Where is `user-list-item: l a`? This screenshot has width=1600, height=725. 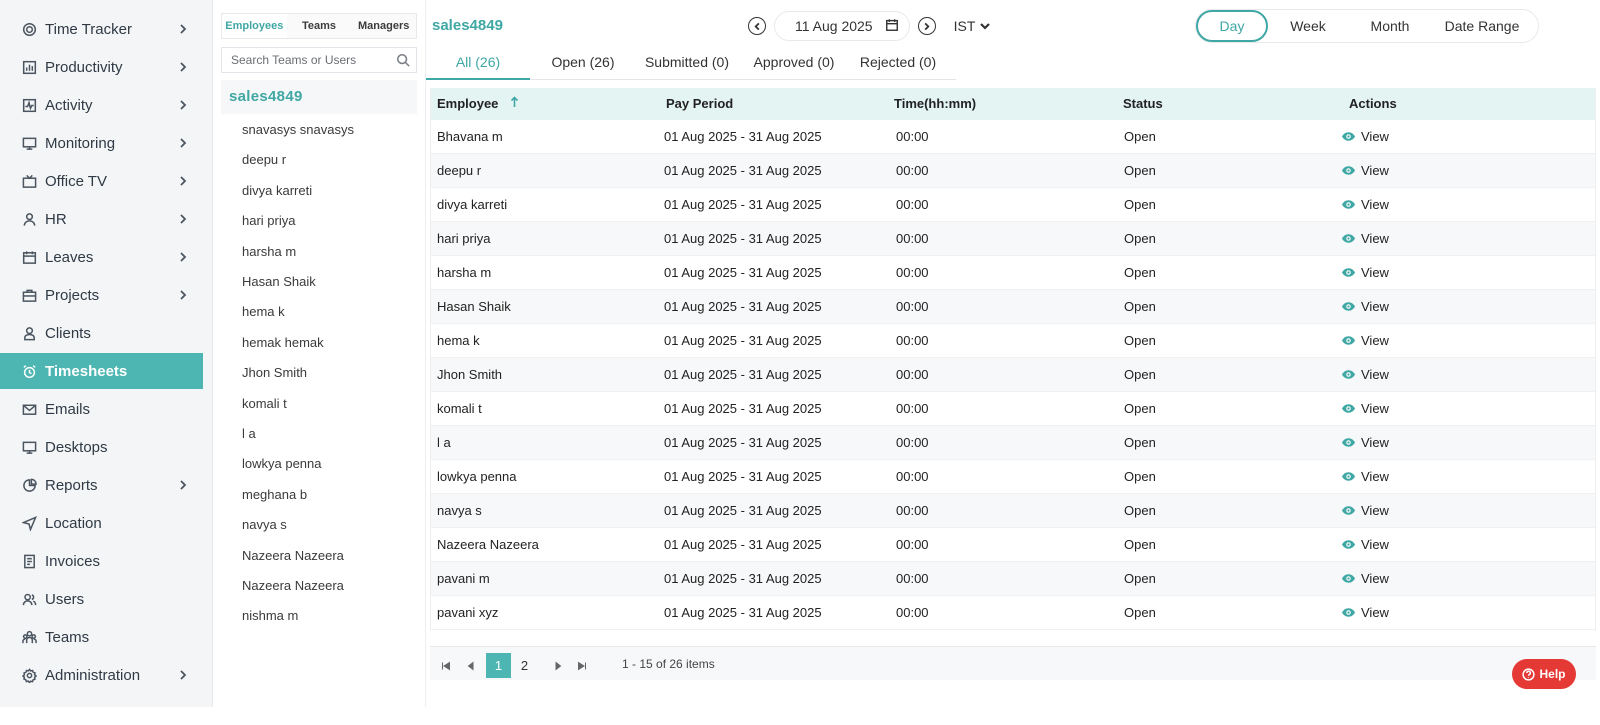
user-list-item: l a is located at coordinates (249, 434).